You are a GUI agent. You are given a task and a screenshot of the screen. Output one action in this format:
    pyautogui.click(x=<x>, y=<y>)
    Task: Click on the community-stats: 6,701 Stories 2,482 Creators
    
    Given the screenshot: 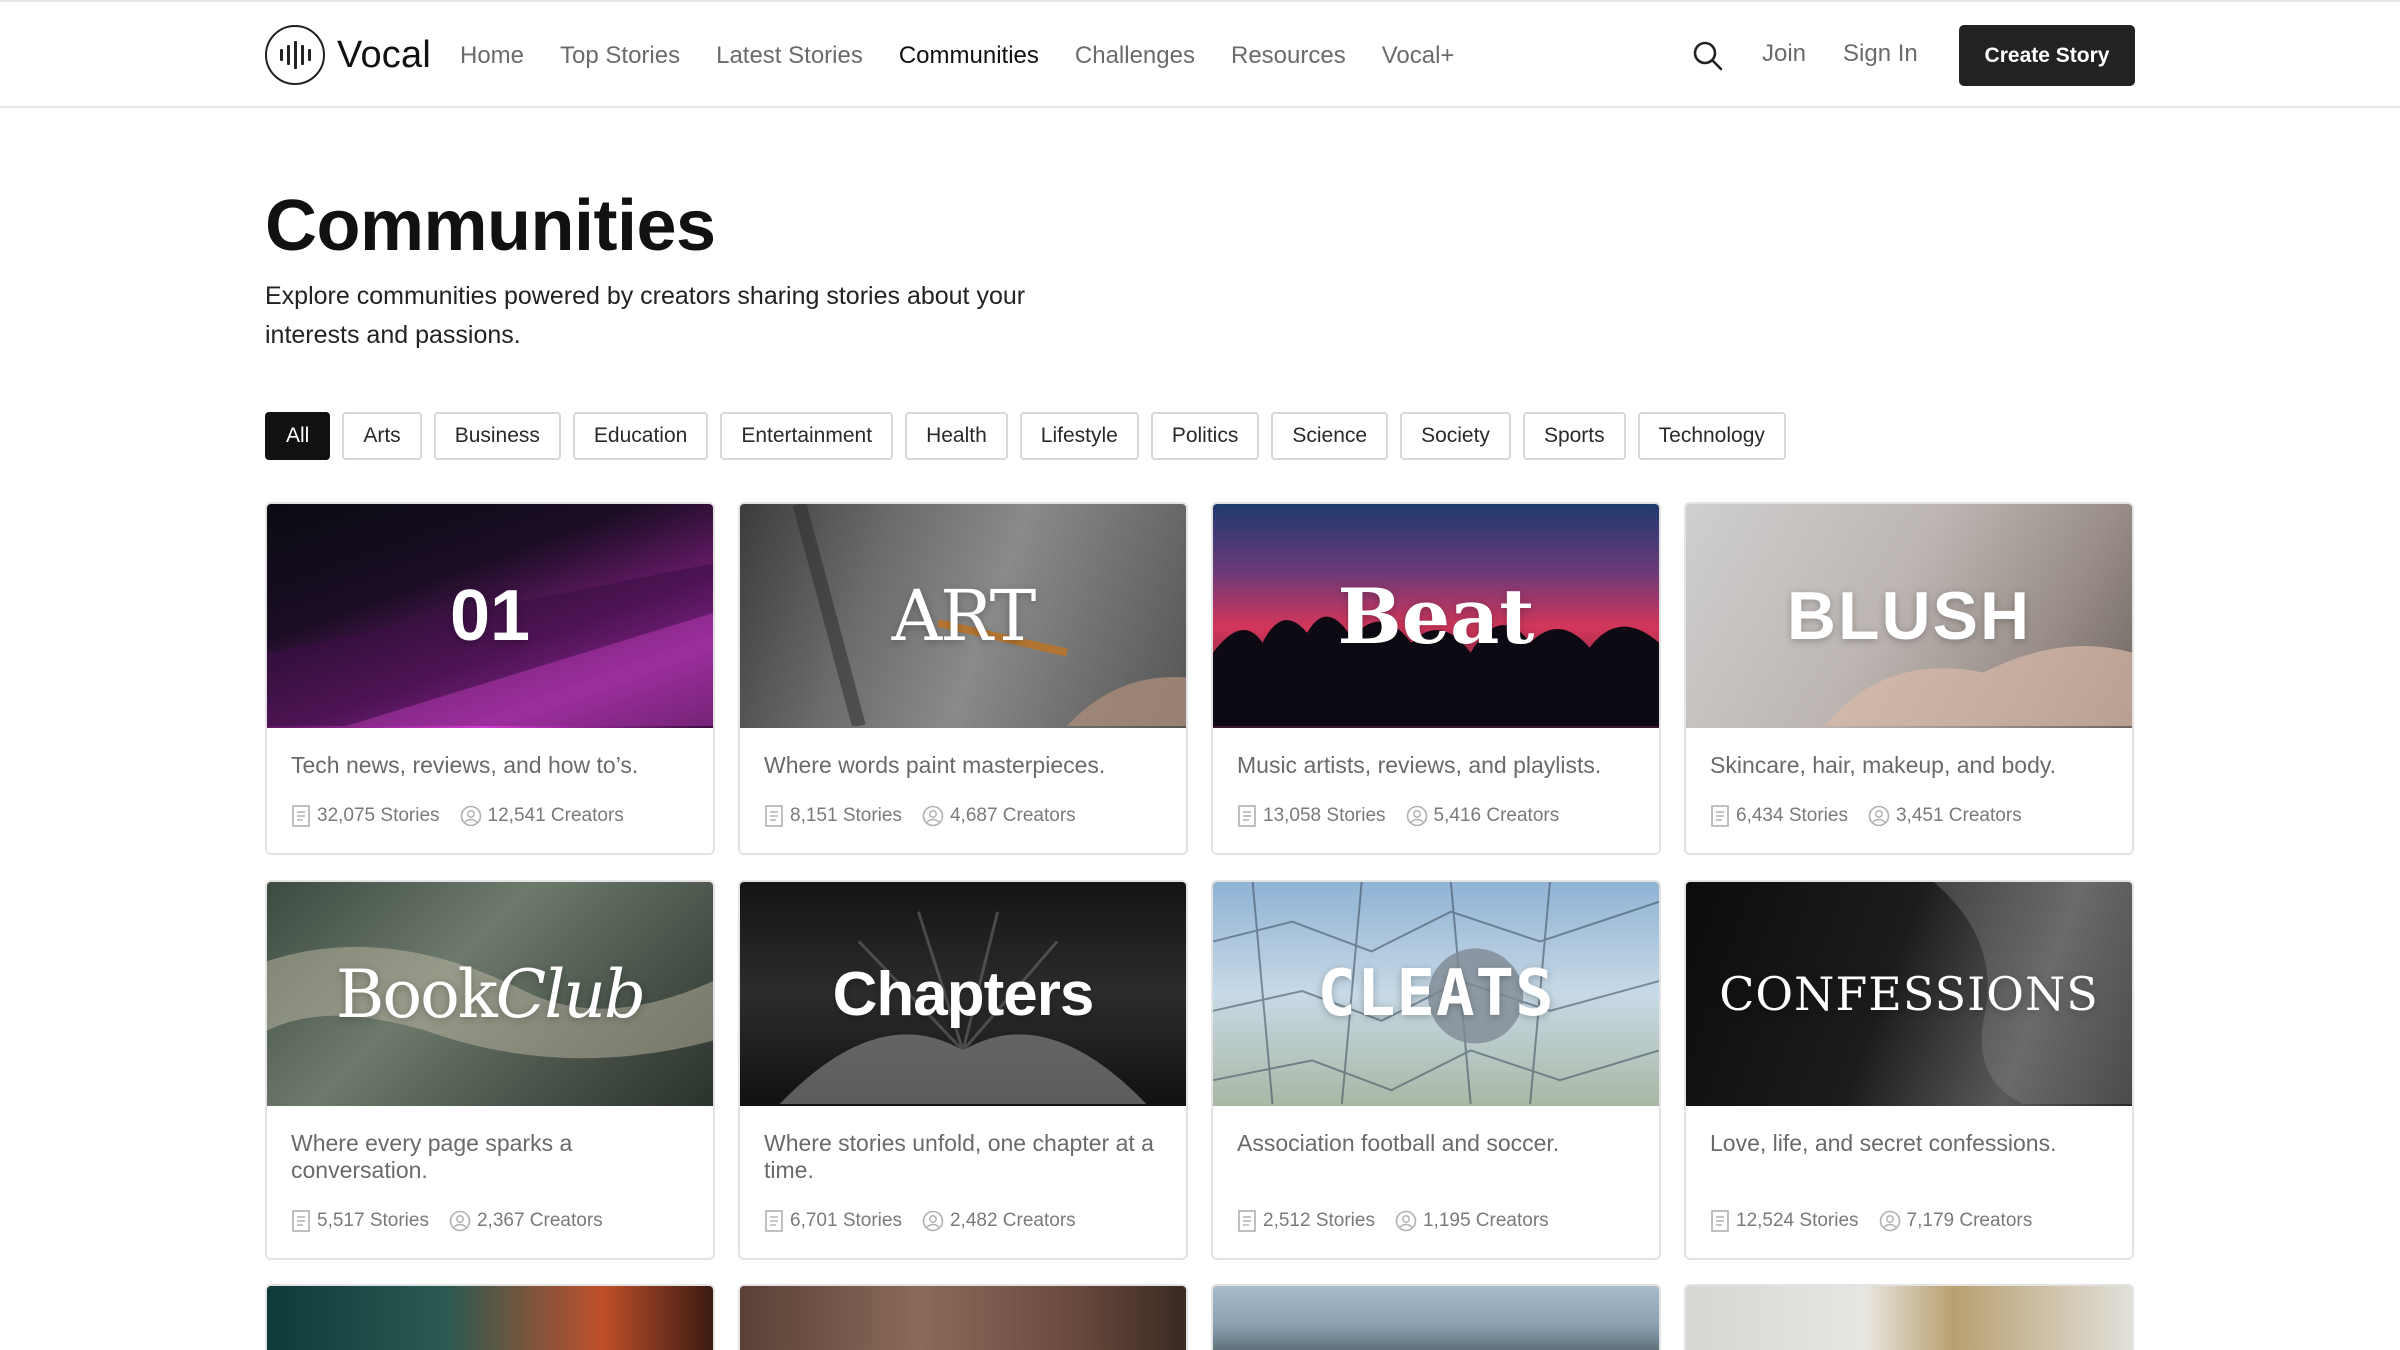 What is the action you would take?
    pyautogui.click(x=930, y=1221)
    